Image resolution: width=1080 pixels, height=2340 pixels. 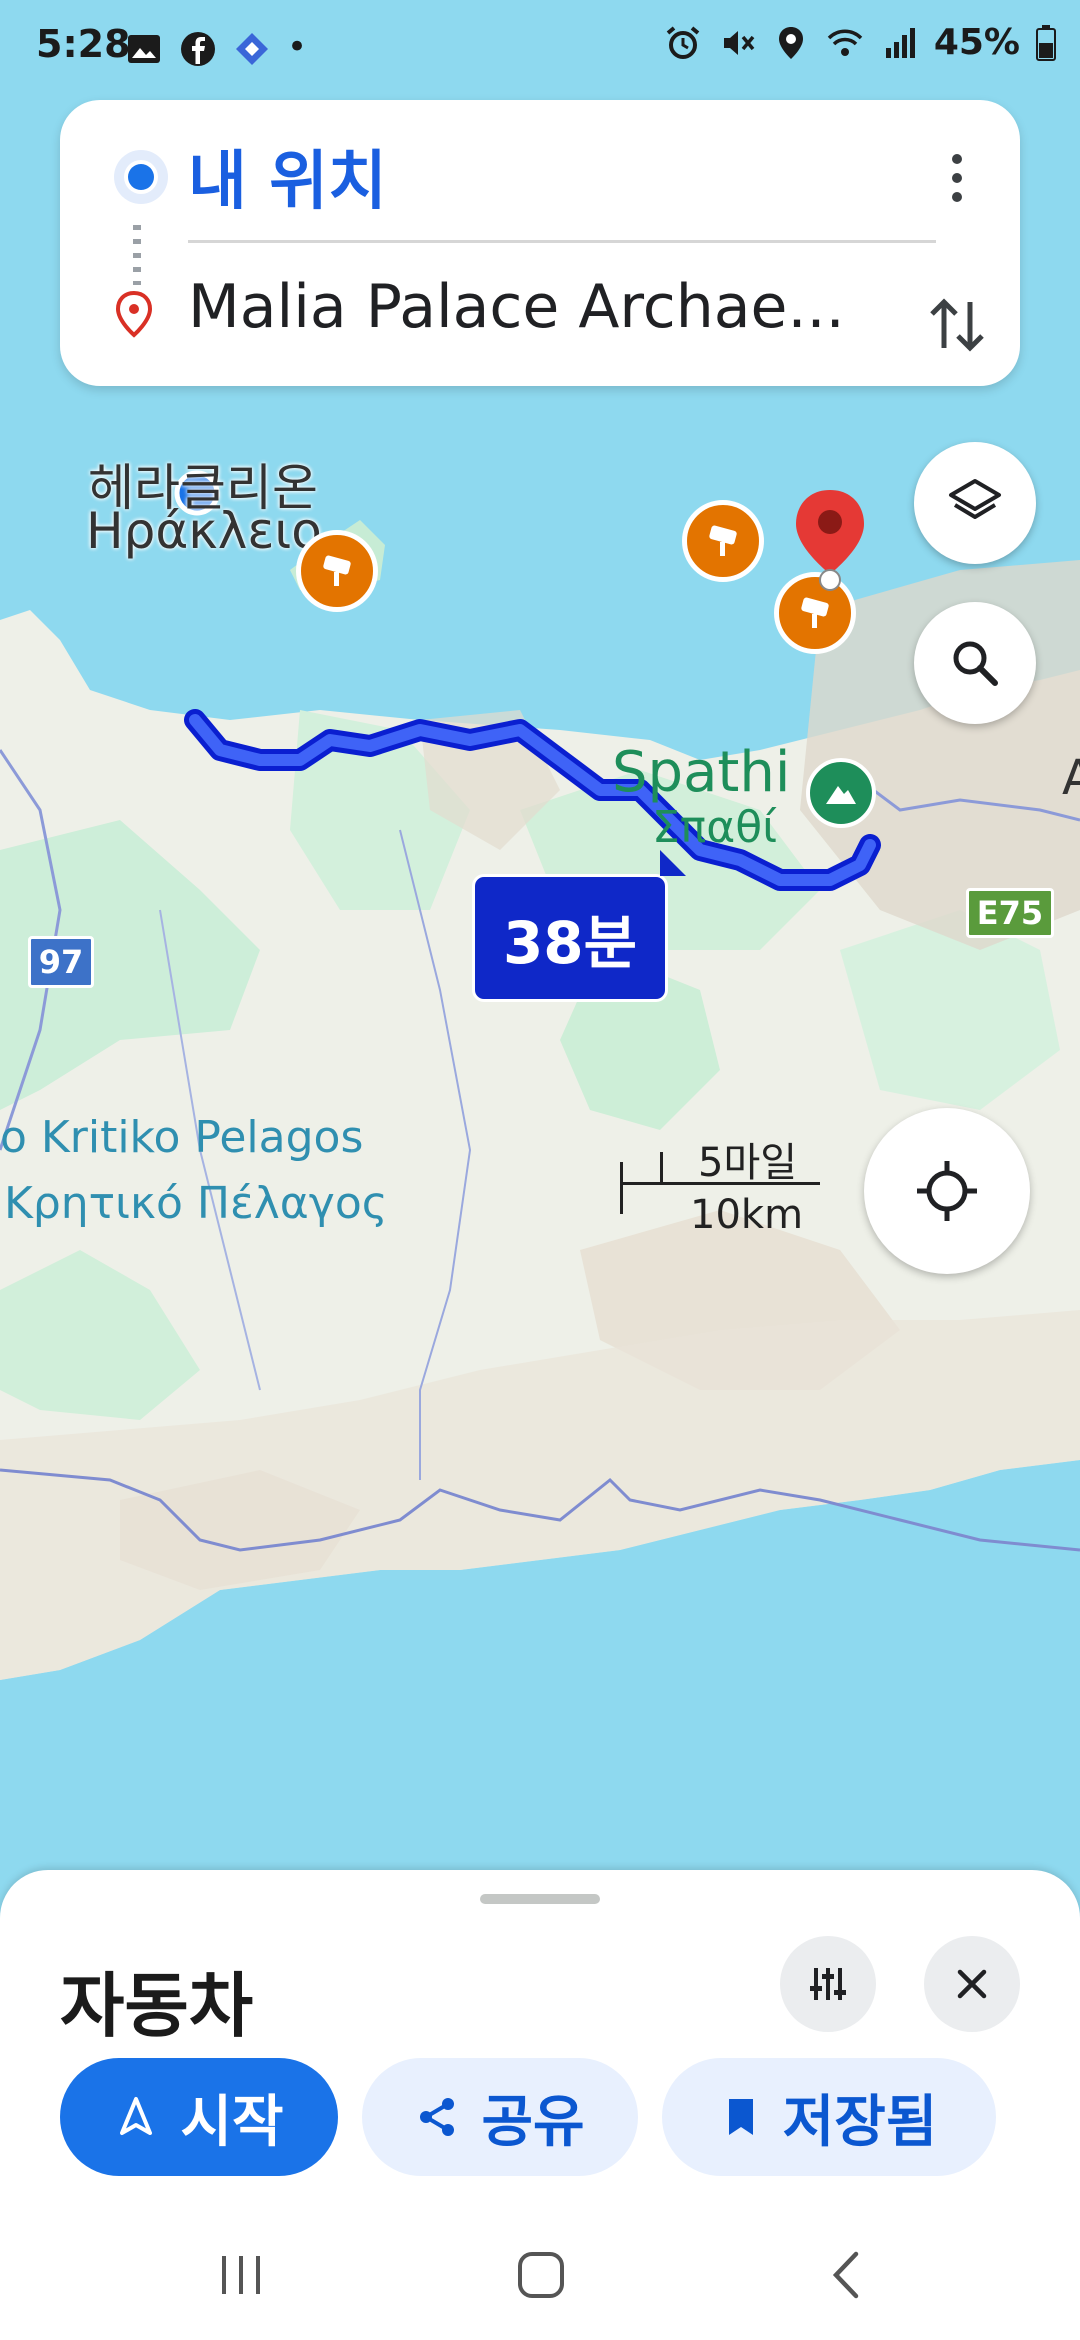 What do you see at coordinates (533, 2122) in the screenshot?
I see `share-button-label: 공유` at bounding box center [533, 2122].